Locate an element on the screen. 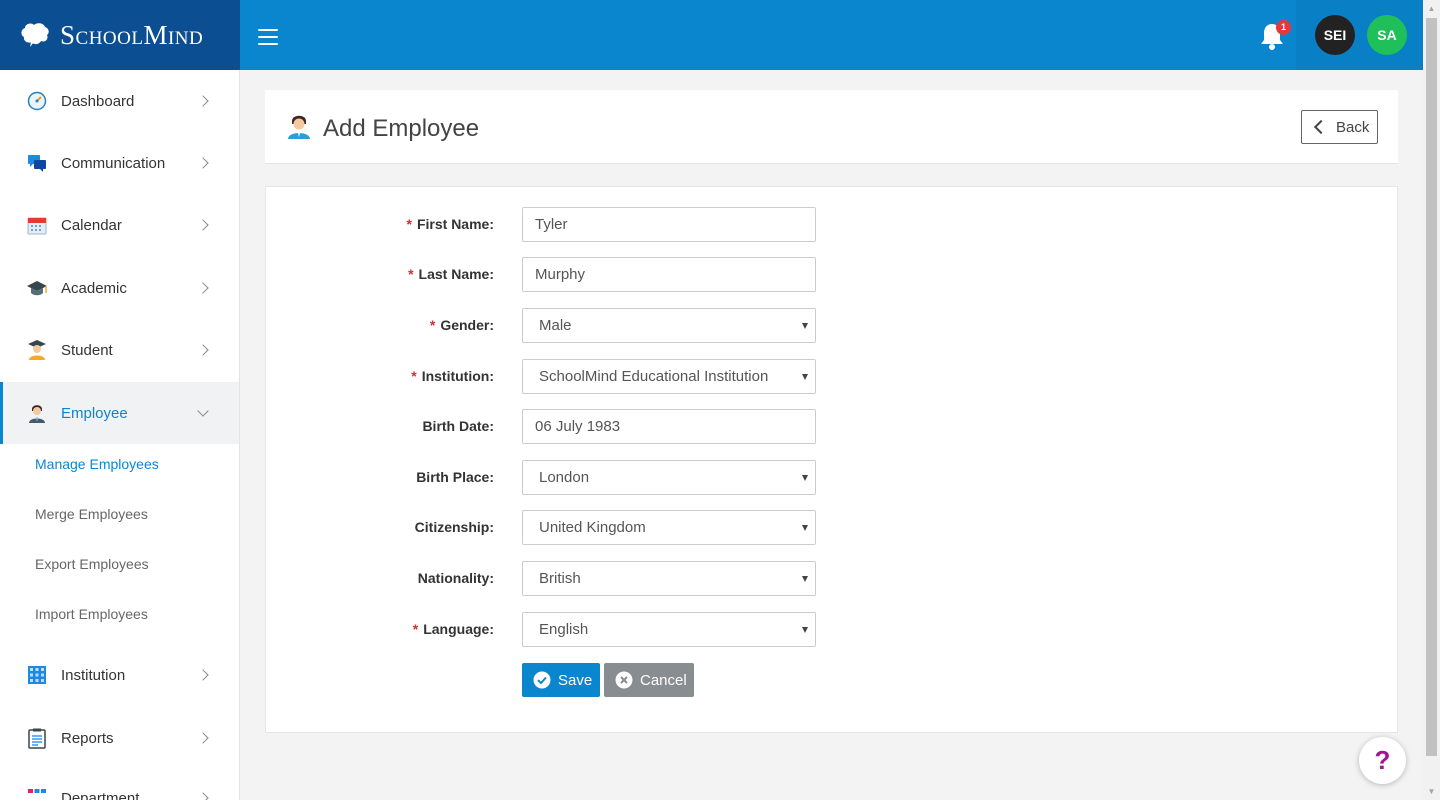 This screenshot has width=1440, height=800. check-circle-icon is located at coordinates (542, 680).